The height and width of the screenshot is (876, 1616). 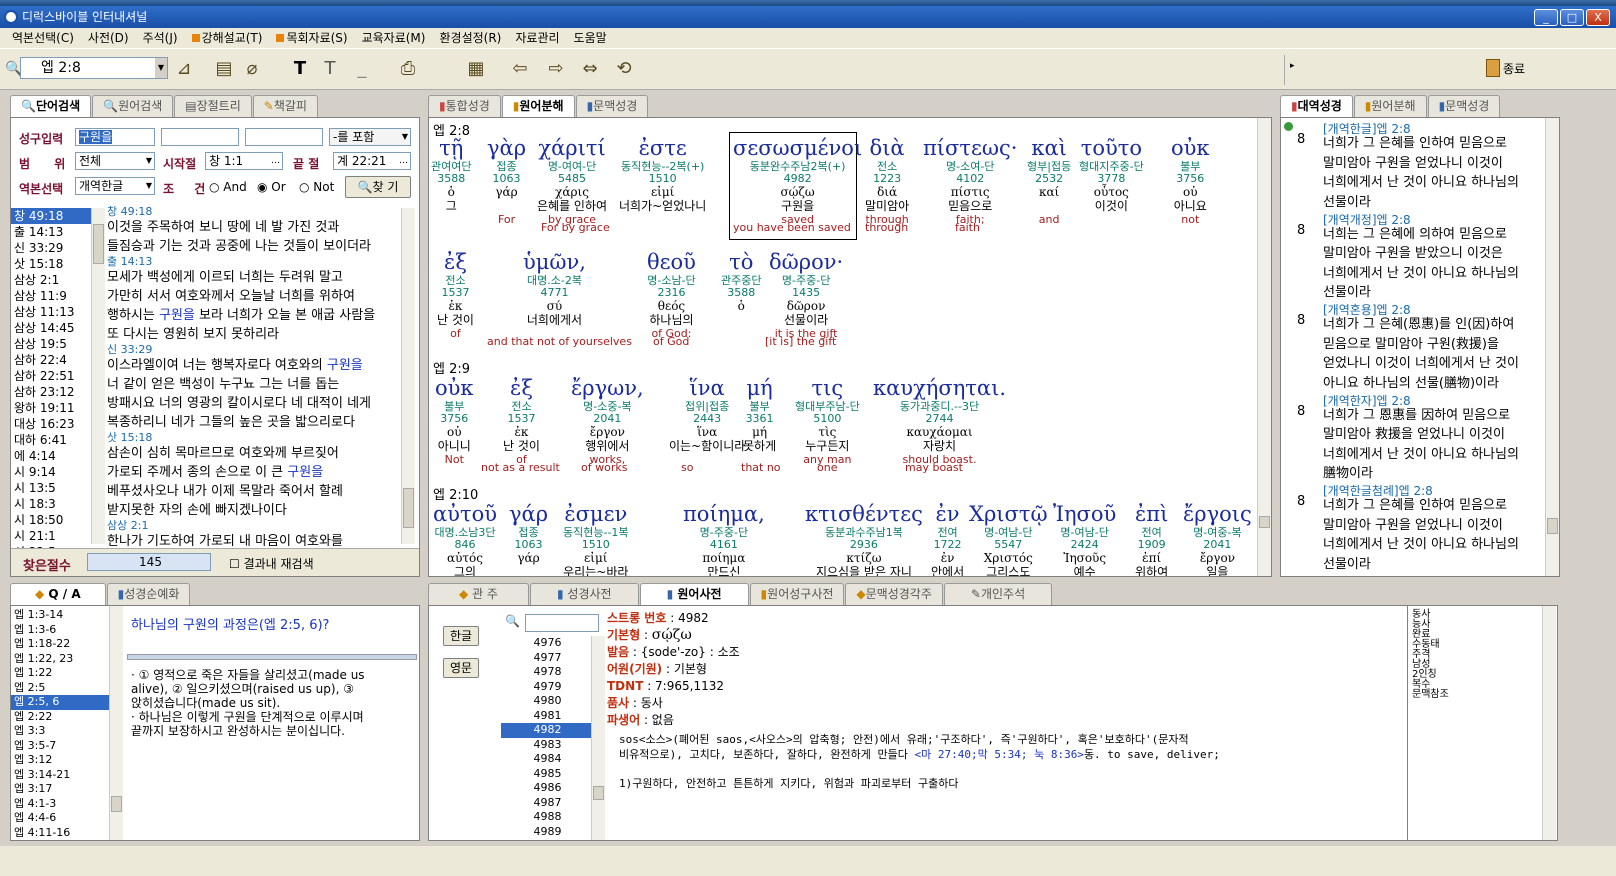 What do you see at coordinates (161, 68) in the screenshot?
I see `chevron-down-icon: ▼` at bounding box center [161, 68].